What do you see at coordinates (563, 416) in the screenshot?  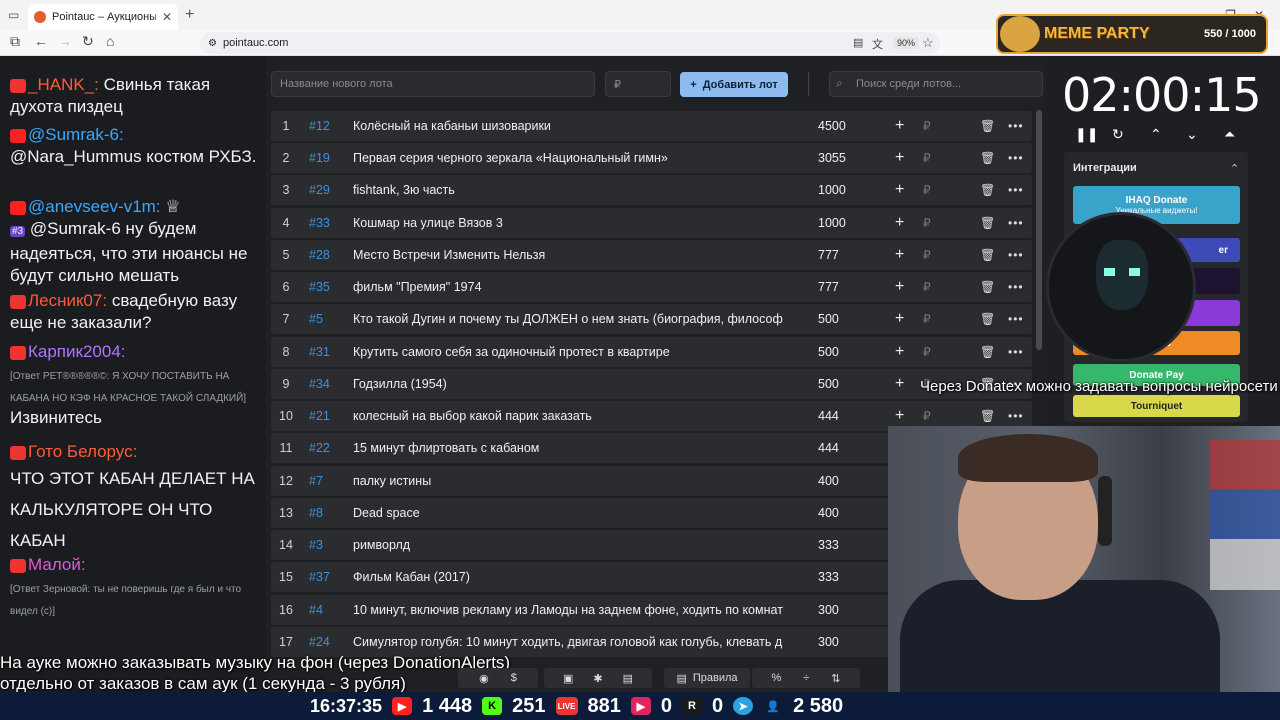 I see `lot-name: колесный на выбор какой парик заказать` at bounding box center [563, 416].